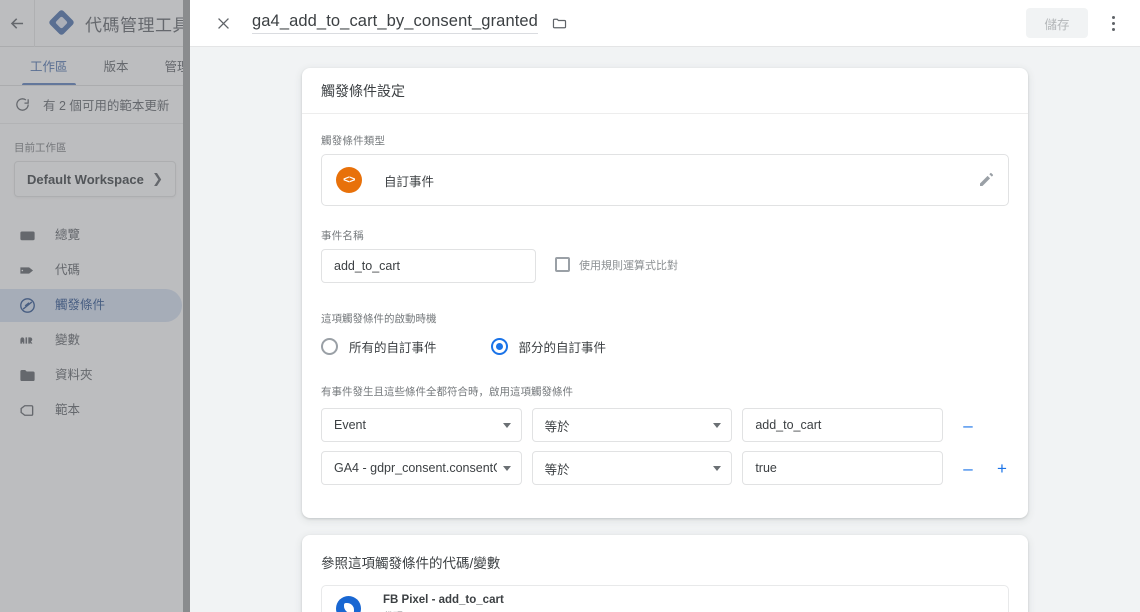  What do you see at coordinates (443, 599) in the screenshot?
I see `list-item-name: FB Pixel - add_to_cart` at bounding box center [443, 599].